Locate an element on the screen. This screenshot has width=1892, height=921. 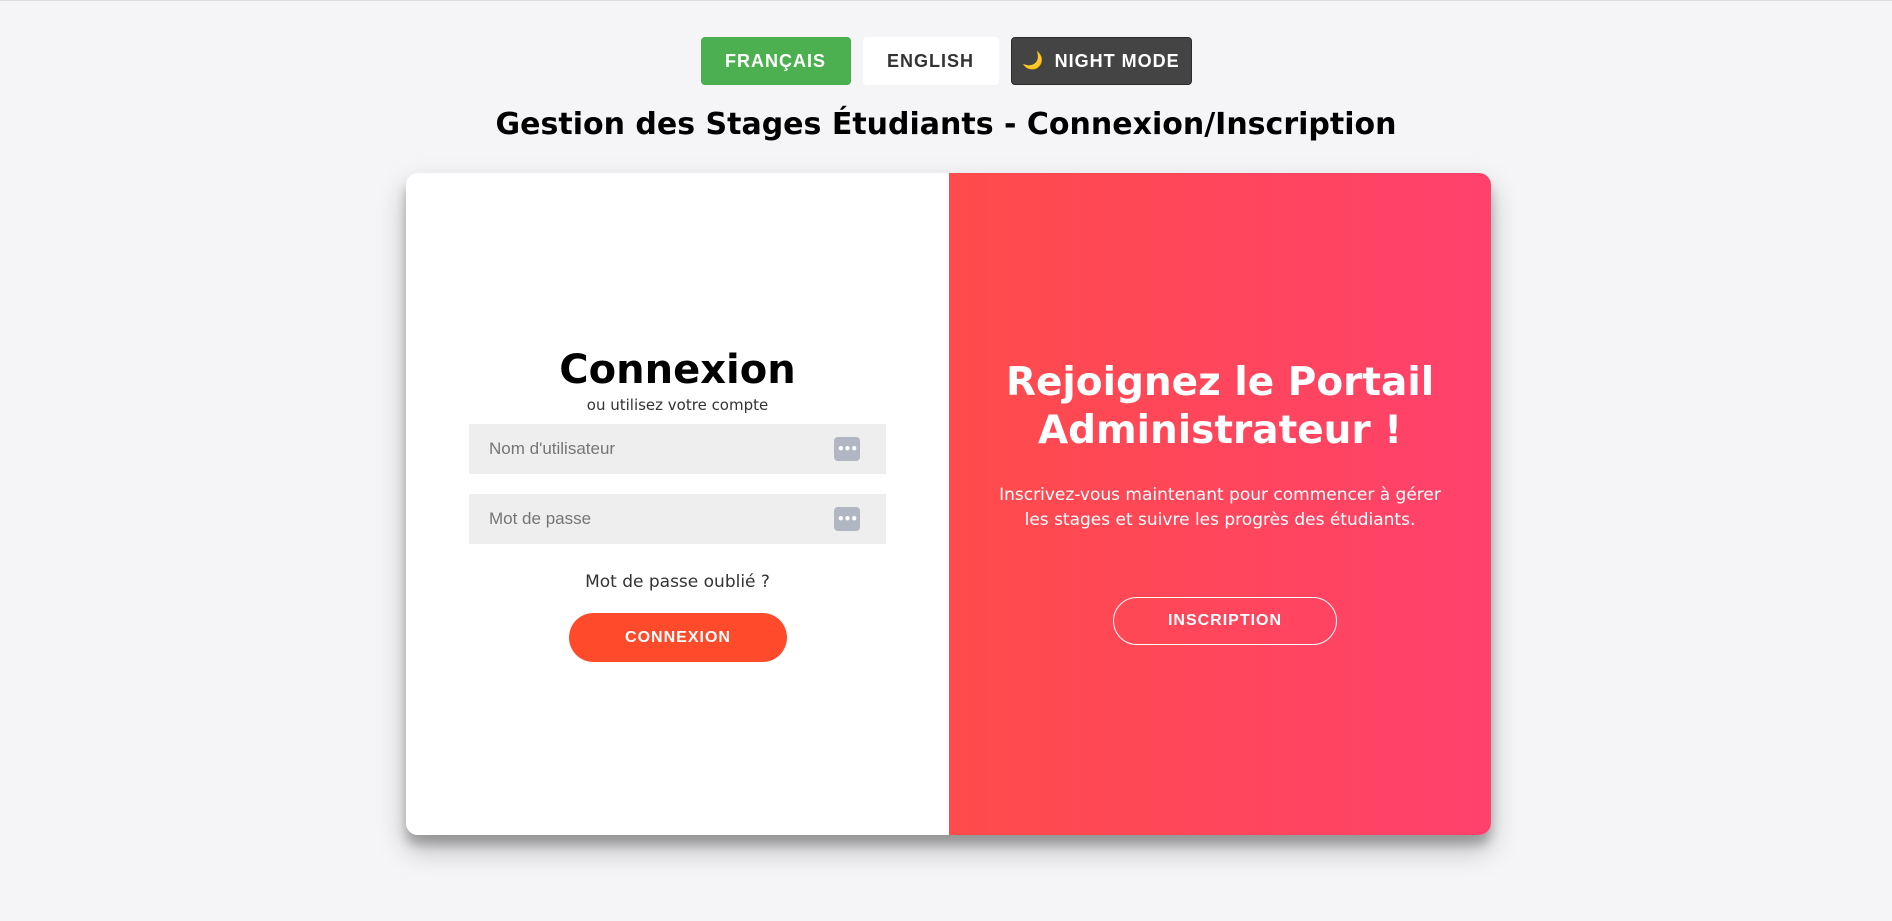
promo-title: Rejoignez le Portail Administrateur ! is located at coordinates (1220, 406).